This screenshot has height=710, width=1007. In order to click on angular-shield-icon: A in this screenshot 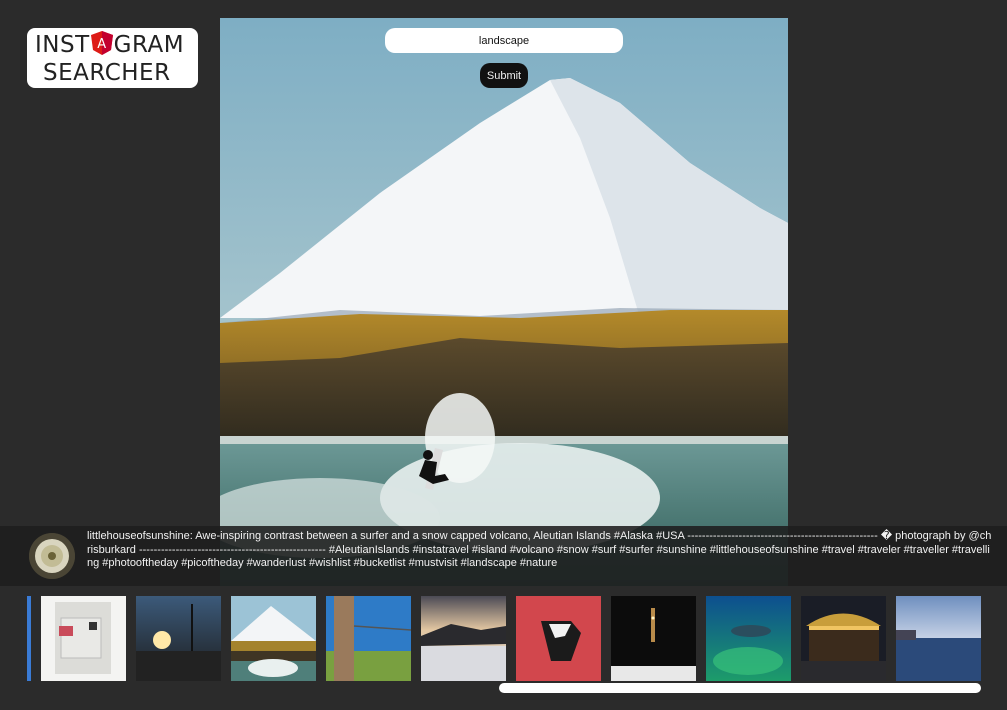, I will do `click(101, 43)`.